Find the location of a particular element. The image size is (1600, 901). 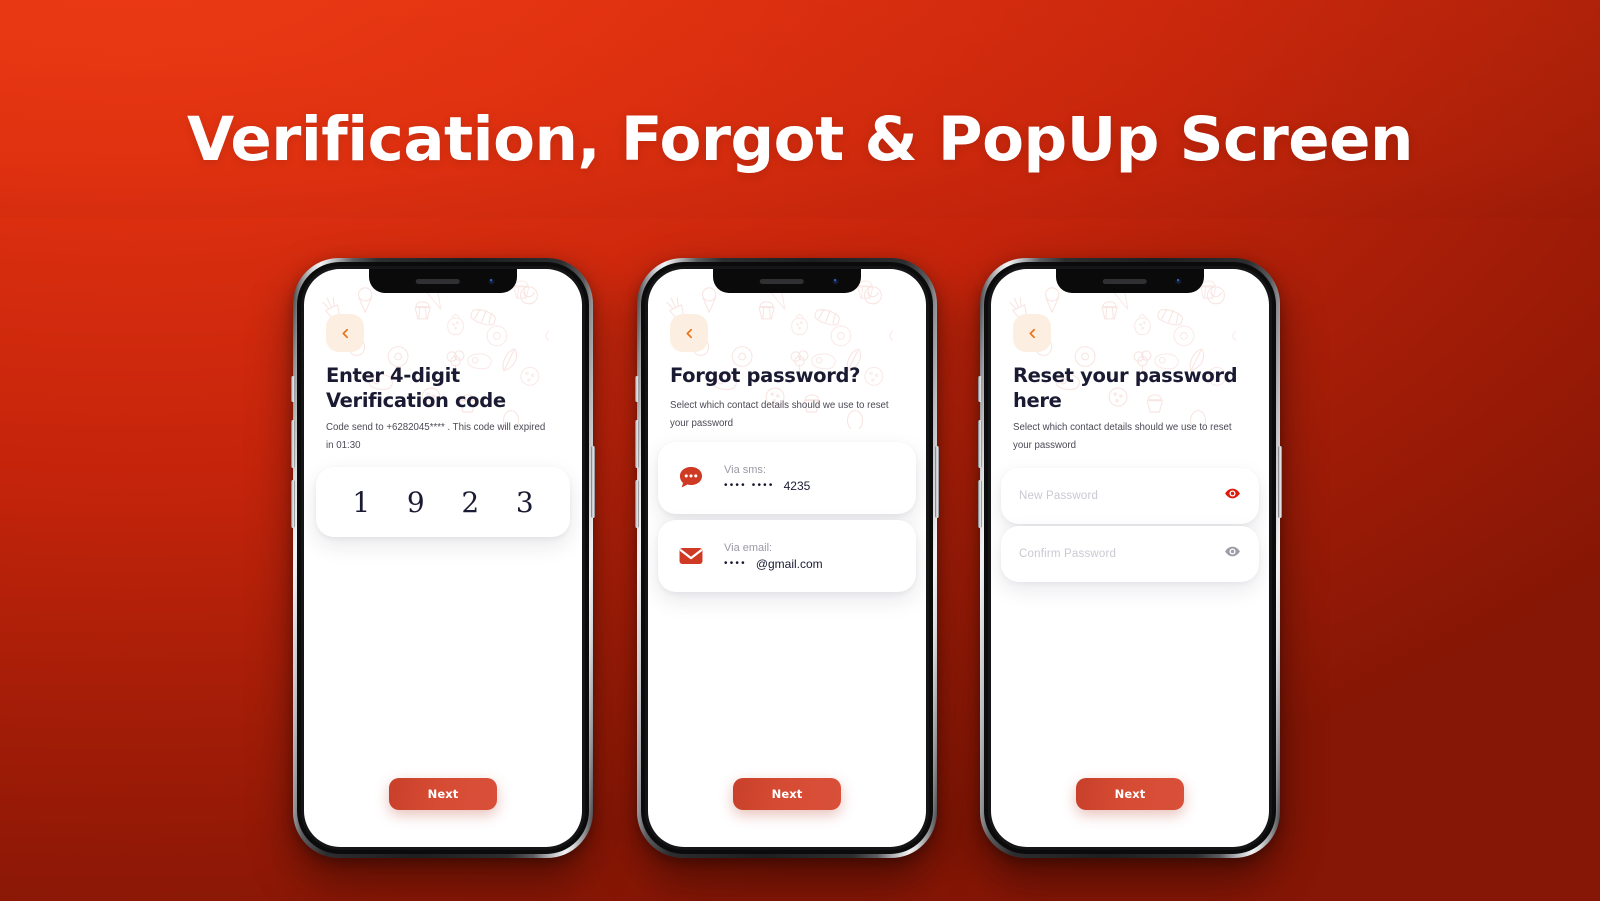

contact-option-label: Via sms: is located at coordinates (745, 469).